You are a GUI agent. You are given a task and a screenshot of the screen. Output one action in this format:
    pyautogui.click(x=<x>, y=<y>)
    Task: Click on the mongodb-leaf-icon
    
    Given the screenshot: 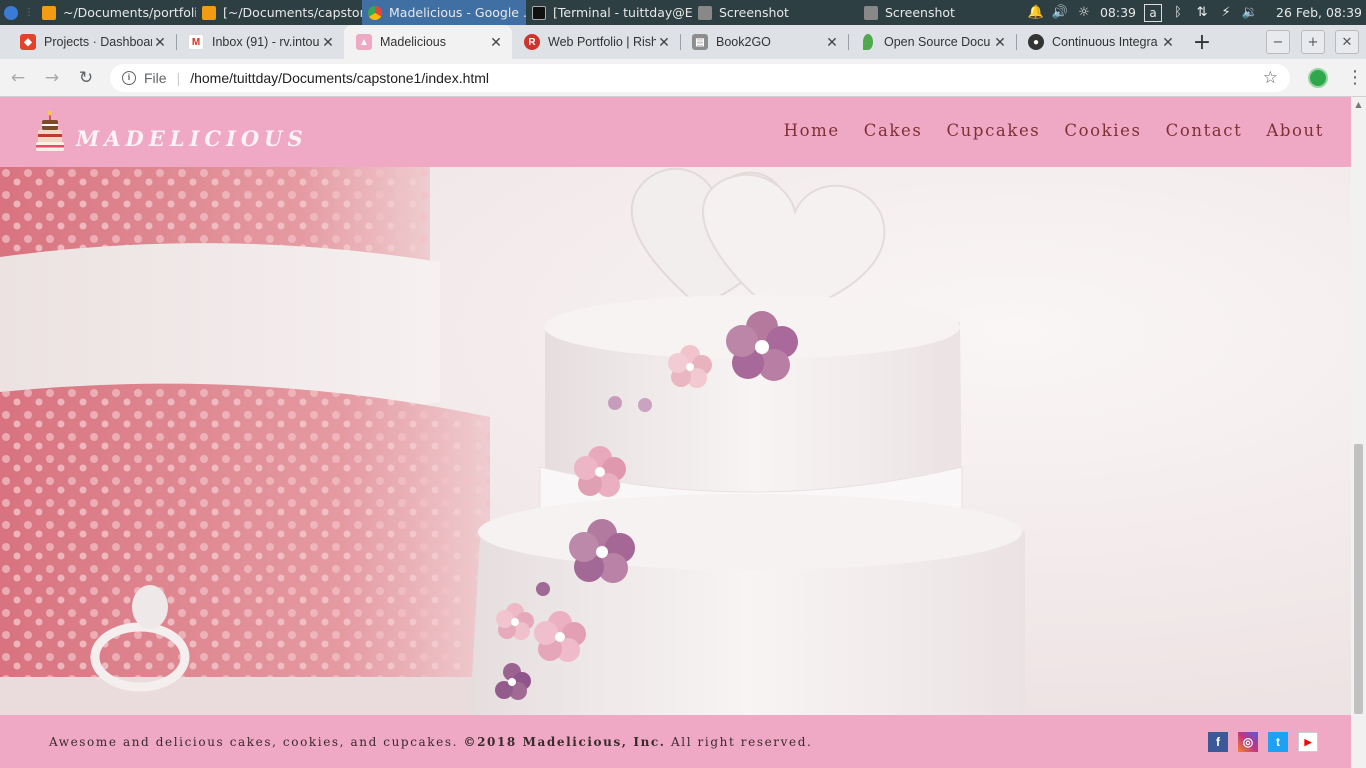 What is the action you would take?
    pyautogui.click(x=868, y=42)
    